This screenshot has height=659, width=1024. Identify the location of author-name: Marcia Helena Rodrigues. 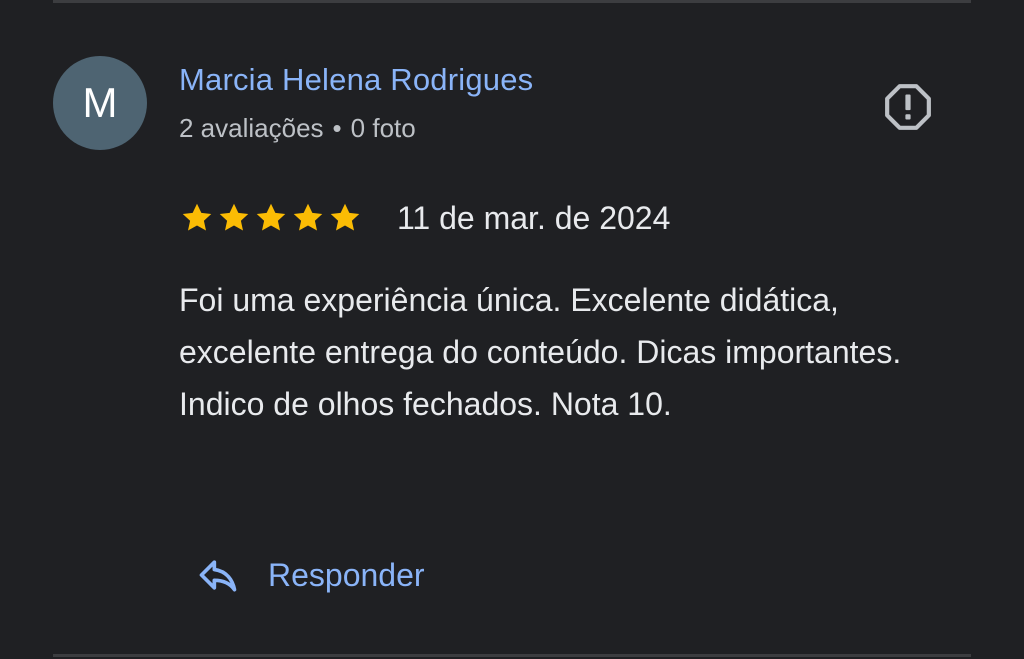
(356, 80).